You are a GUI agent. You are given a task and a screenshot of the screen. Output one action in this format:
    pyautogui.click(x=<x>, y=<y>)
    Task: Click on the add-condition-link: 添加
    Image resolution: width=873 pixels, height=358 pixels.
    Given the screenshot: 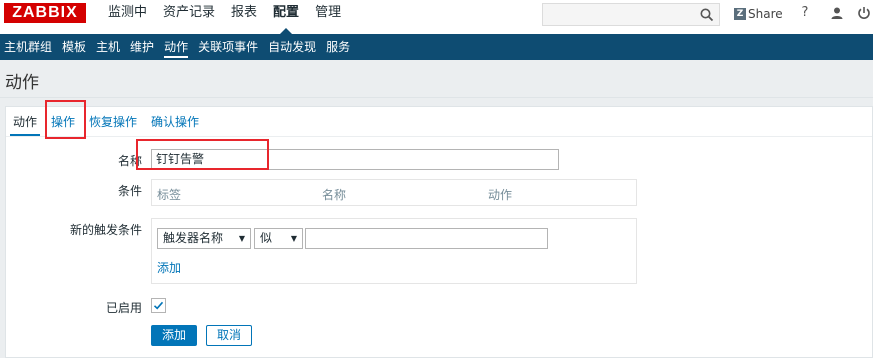 What is the action you would take?
    pyautogui.click(x=169, y=267)
    